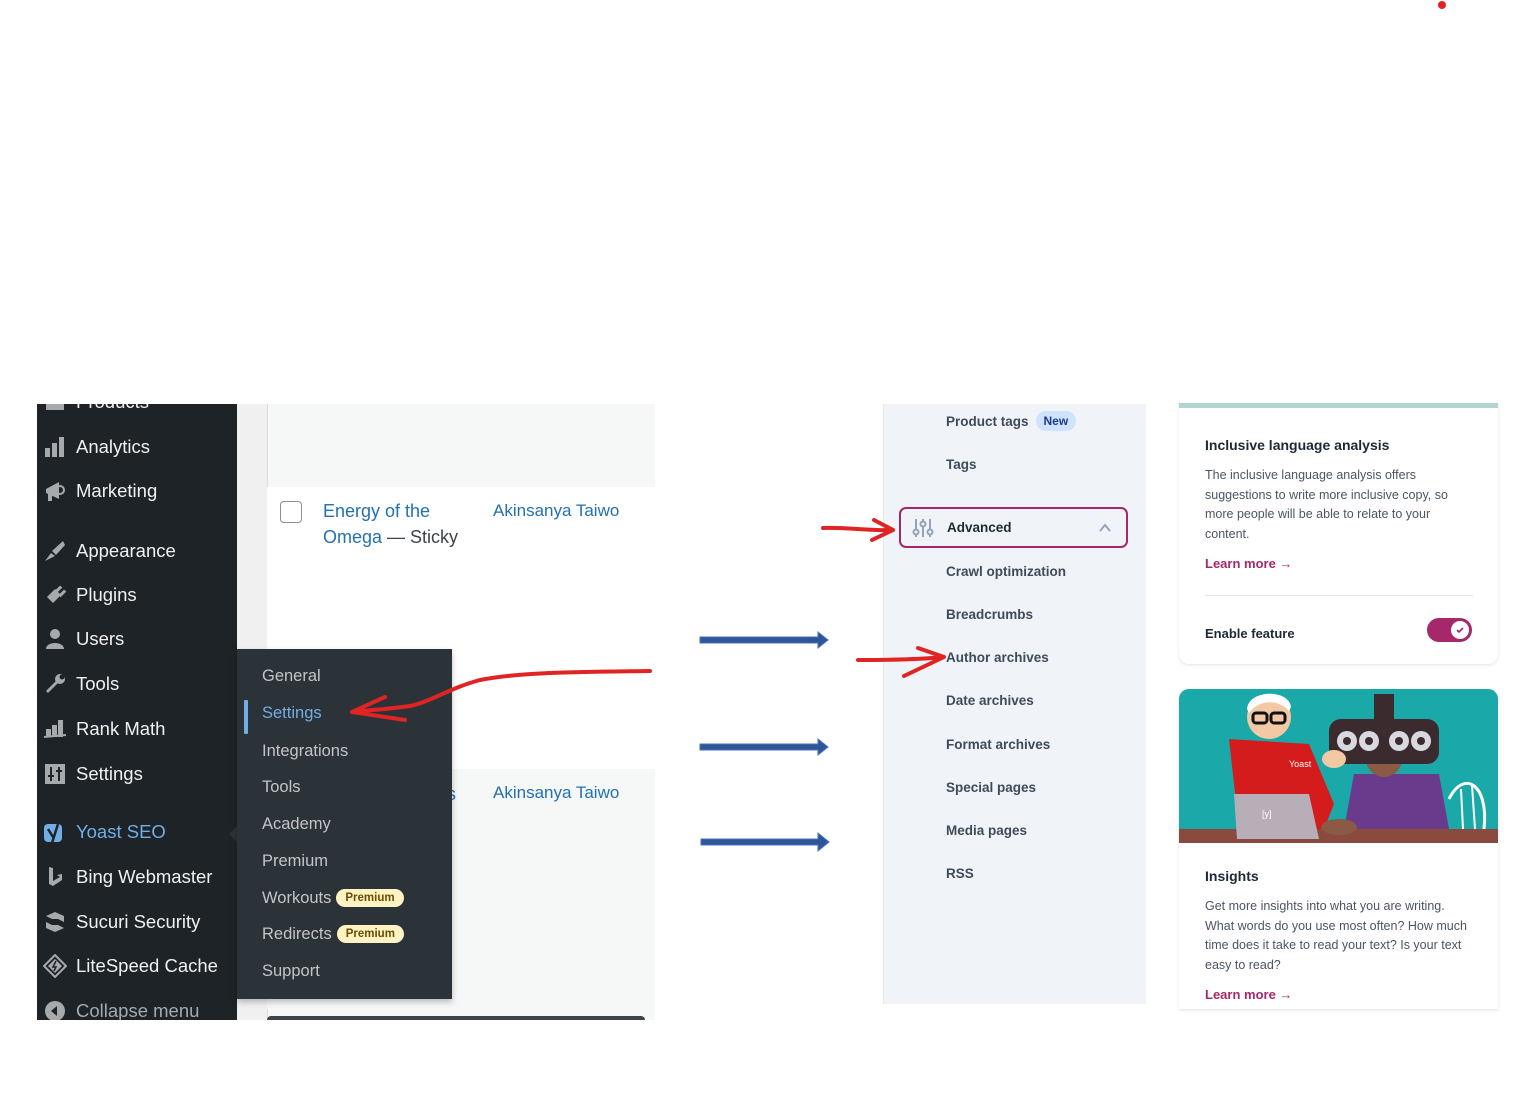  What do you see at coordinates (121, 728) in the screenshot?
I see `sidebar-item-label: Rank Math` at bounding box center [121, 728].